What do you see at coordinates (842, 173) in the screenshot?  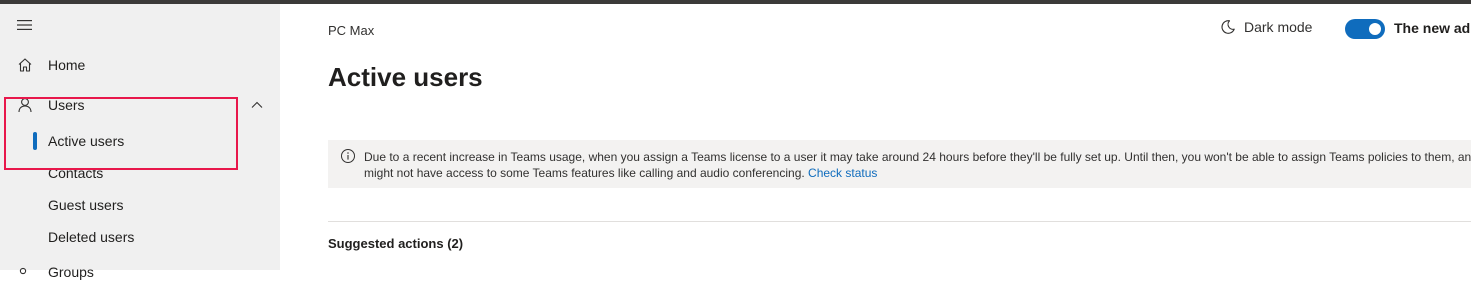 I see `check-status-link: Check status` at bounding box center [842, 173].